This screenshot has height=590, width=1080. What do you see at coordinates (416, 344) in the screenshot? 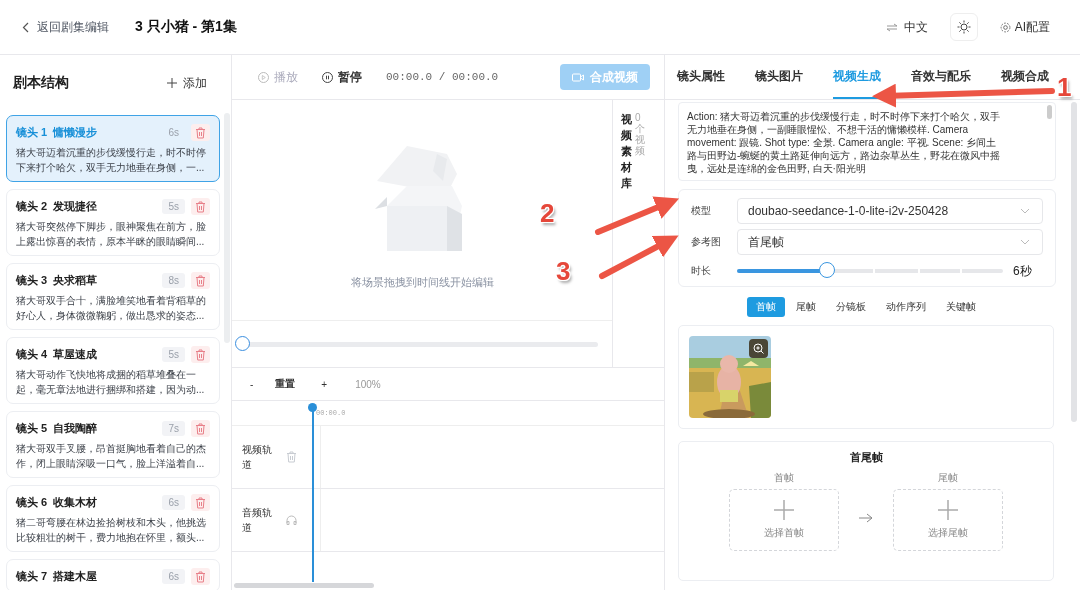
I see `scrubber` at bounding box center [416, 344].